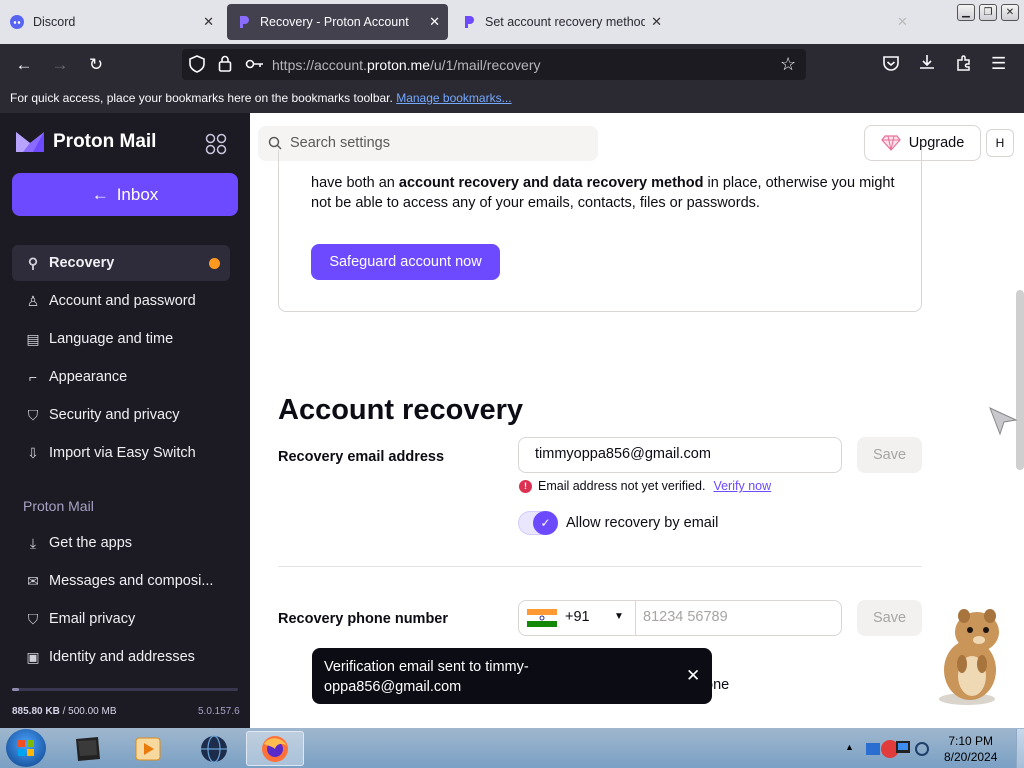 The height and width of the screenshot is (768, 1024). I want to click on safeguard-account-button: Safeguard account now, so click(405, 262).